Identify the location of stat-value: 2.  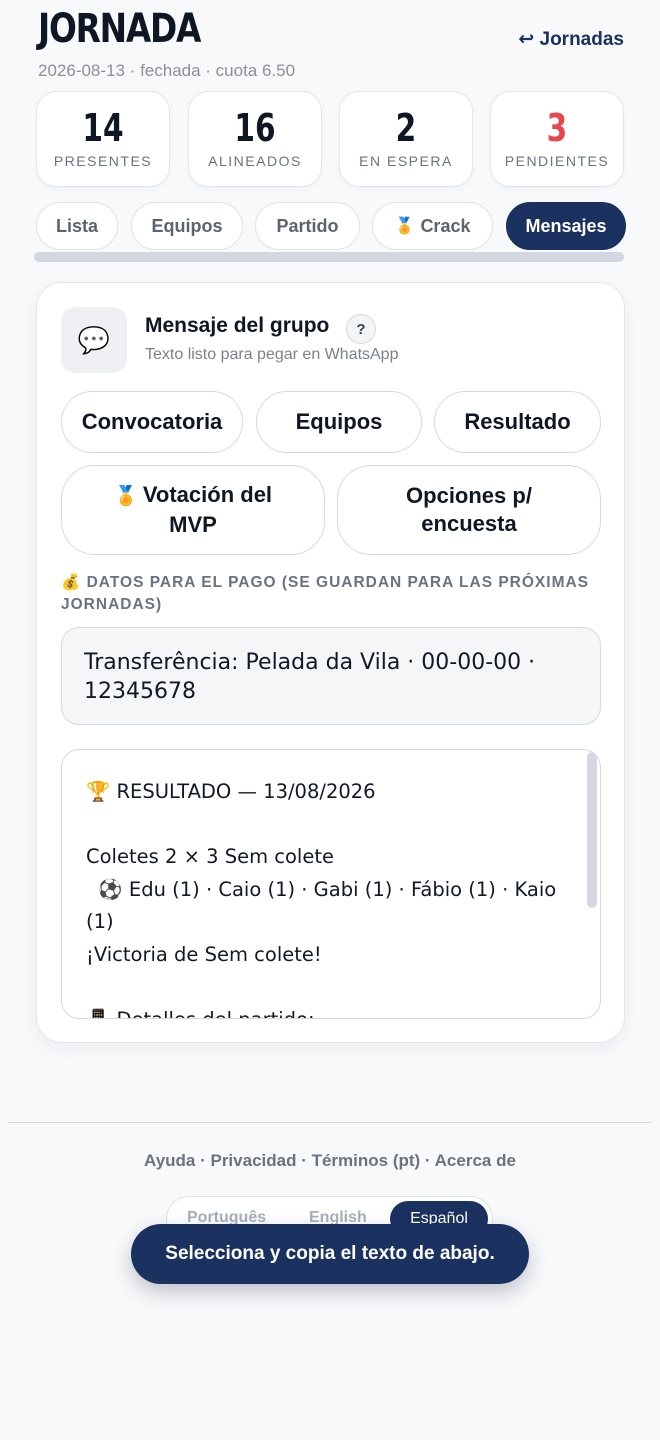
(406, 128).